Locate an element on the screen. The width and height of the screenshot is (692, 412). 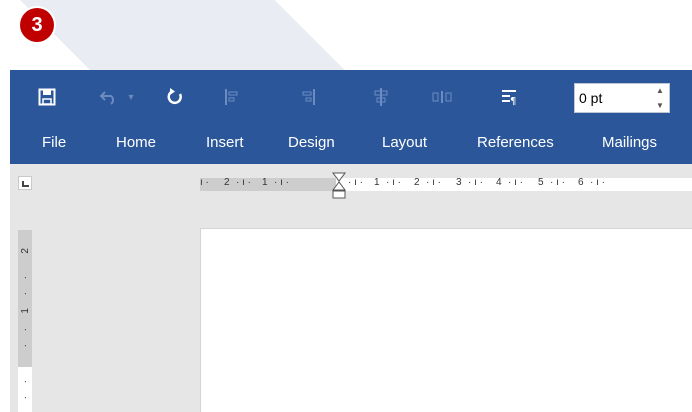
spacing-spinner: 0 pt ▲ ▼ is located at coordinates (622, 98).